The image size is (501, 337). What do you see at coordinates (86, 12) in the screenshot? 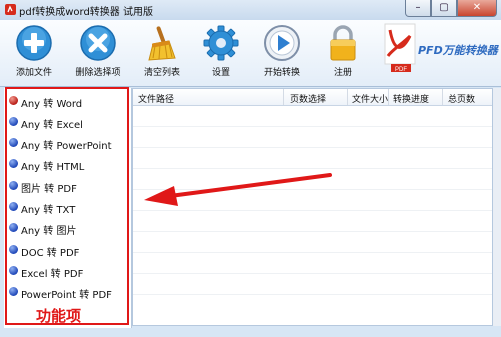
I see `window-title: pdf转换成word转换器 试用版` at bounding box center [86, 12].